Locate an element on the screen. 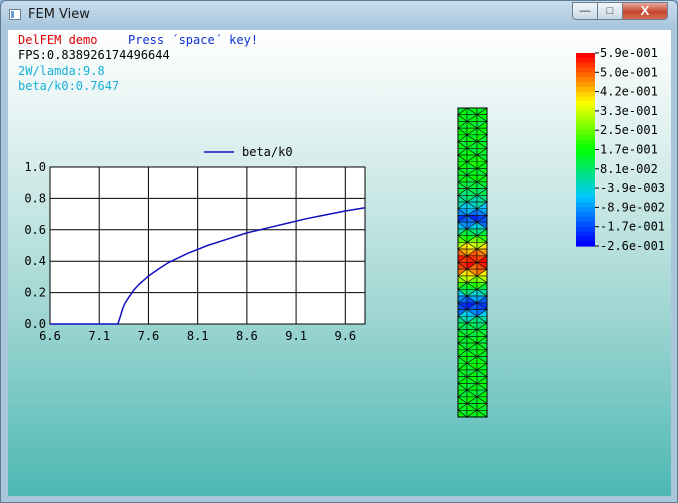  legend-label: beta/k0 is located at coordinates (267, 152).